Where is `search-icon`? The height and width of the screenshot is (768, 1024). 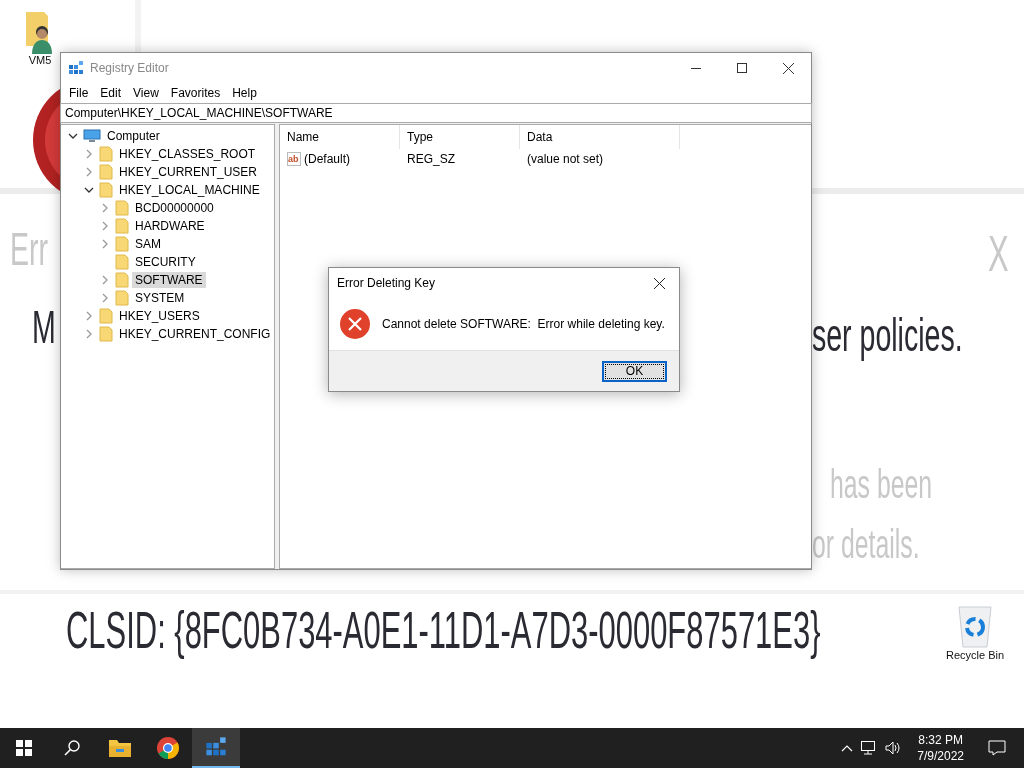
search-icon is located at coordinates (72, 748).